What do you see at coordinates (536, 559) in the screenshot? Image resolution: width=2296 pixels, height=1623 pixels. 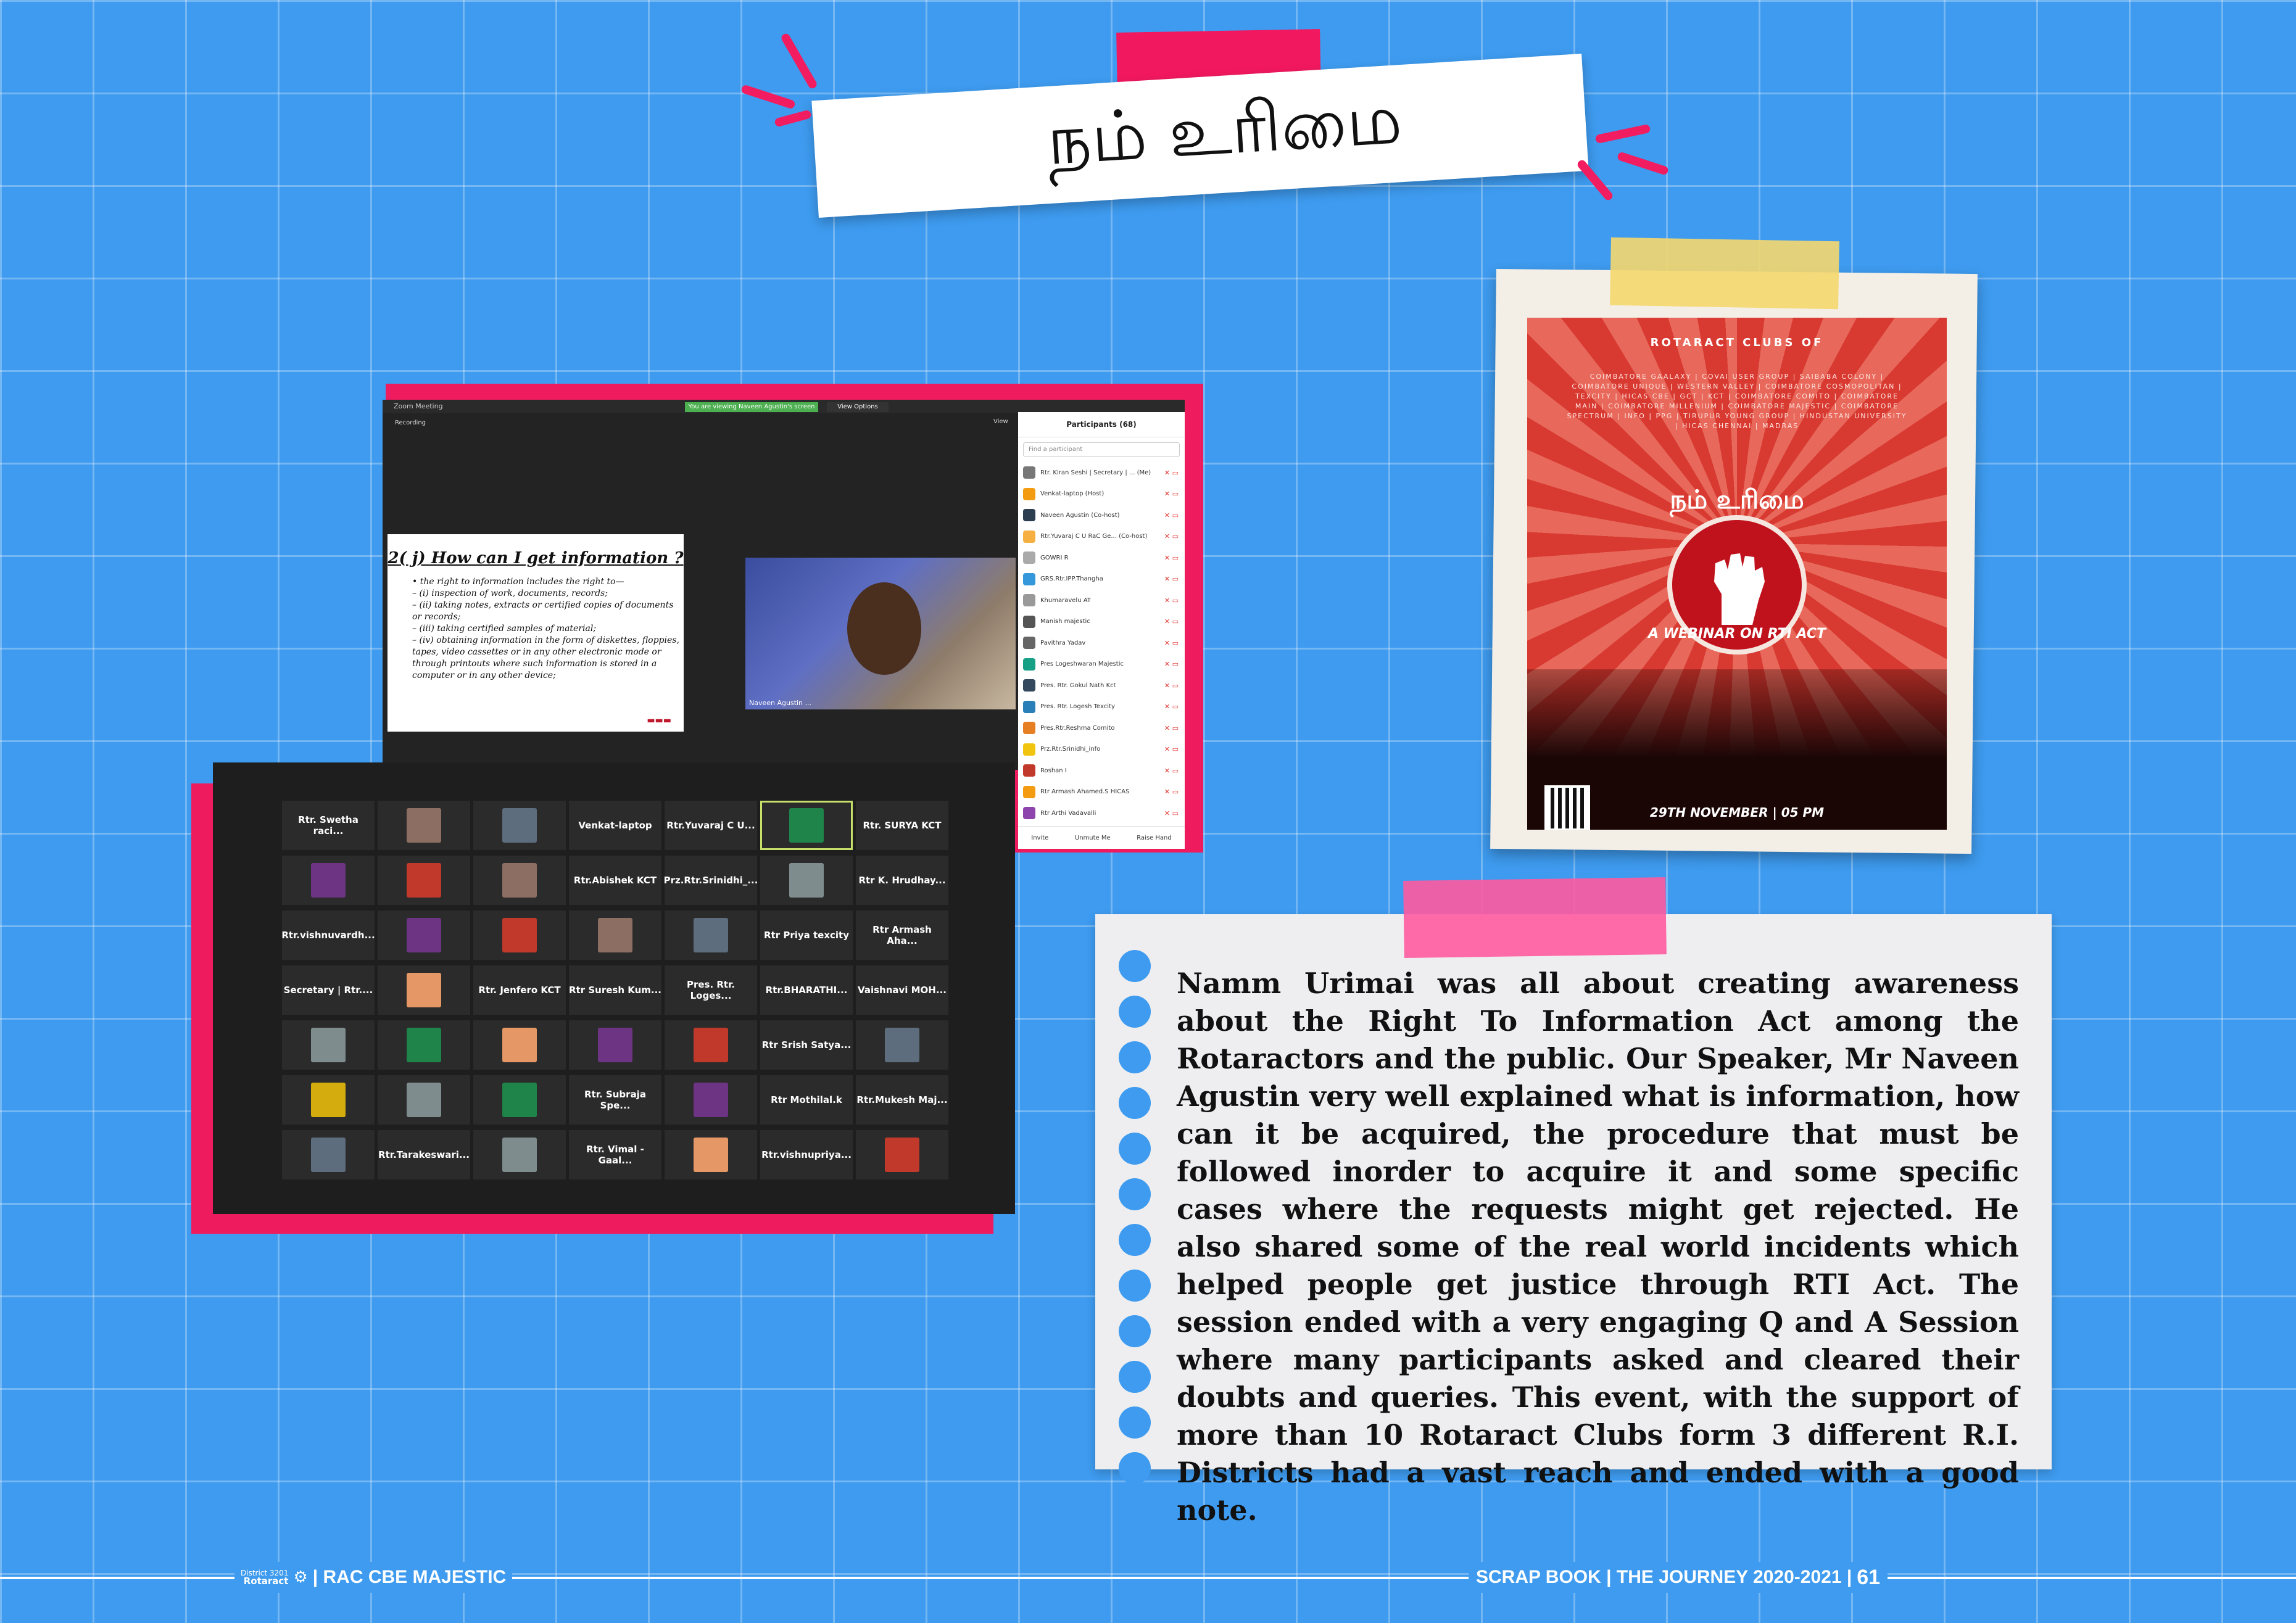 I see `slide-heading: 2( j) How can I get information ?` at bounding box center [536, 559].